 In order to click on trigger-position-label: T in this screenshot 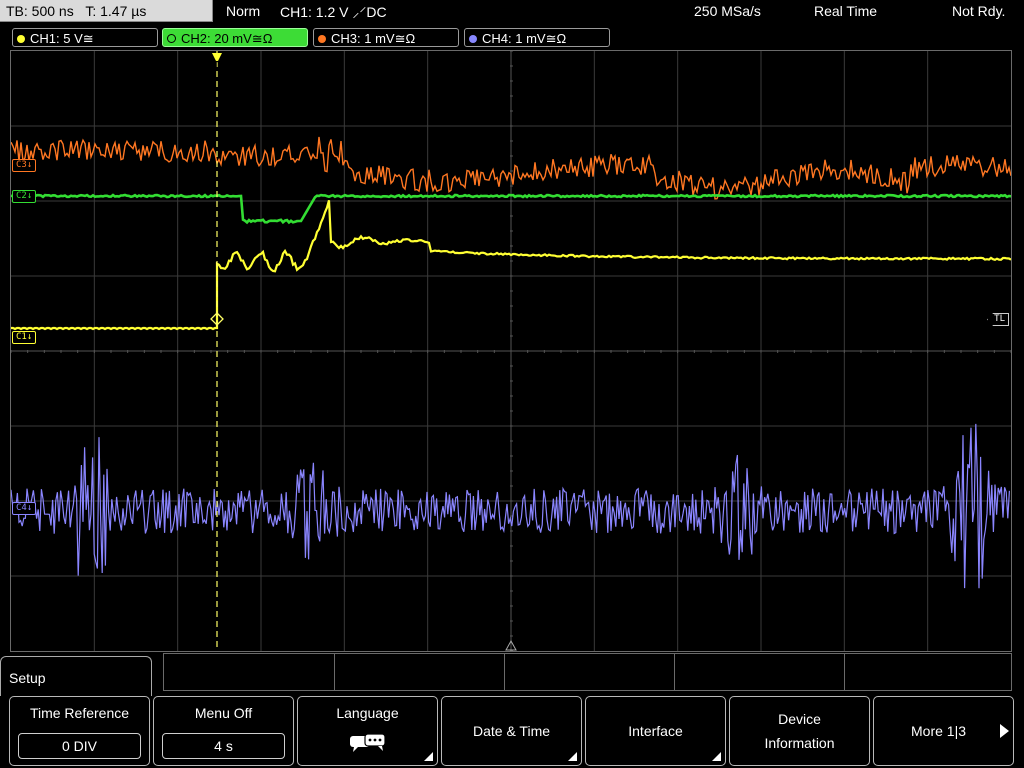, I will do `click(216, 65)`.